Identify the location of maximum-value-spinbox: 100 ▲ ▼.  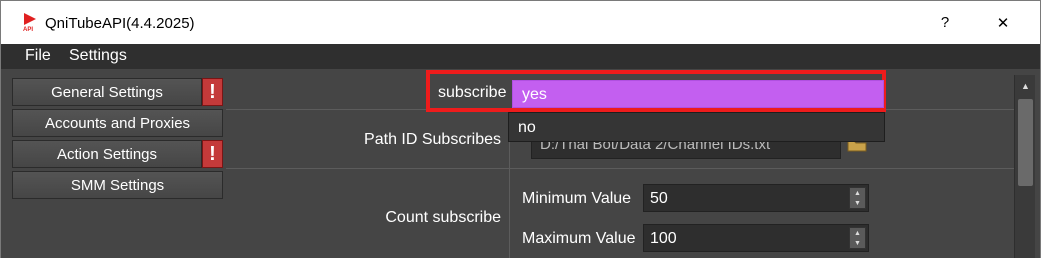
(756, 238).